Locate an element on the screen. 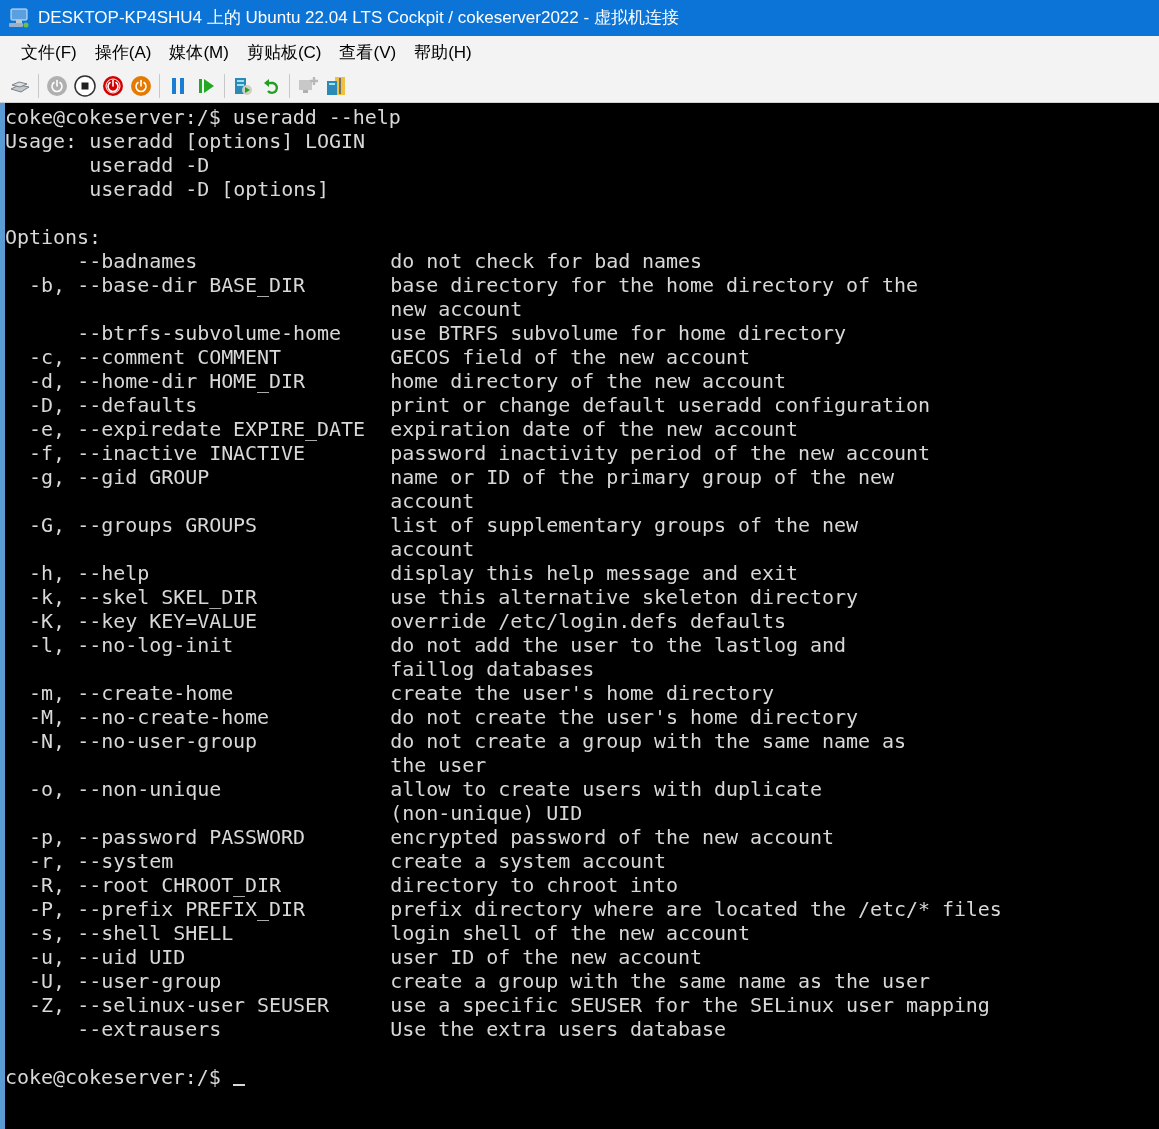  computer-icon is located at coordinates (19, 18).